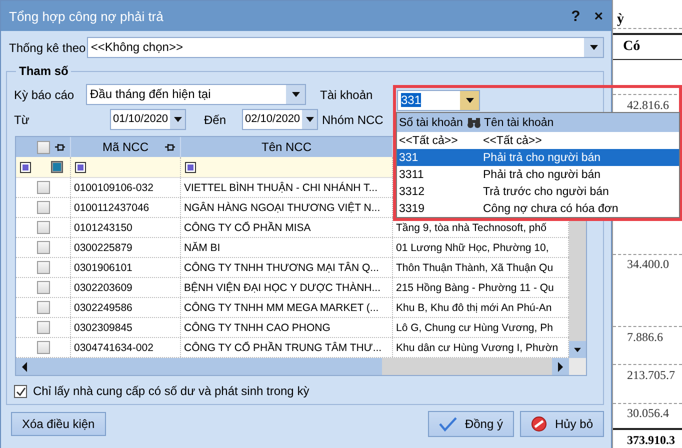 Image resolution: width=682 pixels, height=448 pixels. What do you see at coordinates (431, 122) in the screenshot?
I see `column-header: Số tài khoản` at bounding box center [431, 122].